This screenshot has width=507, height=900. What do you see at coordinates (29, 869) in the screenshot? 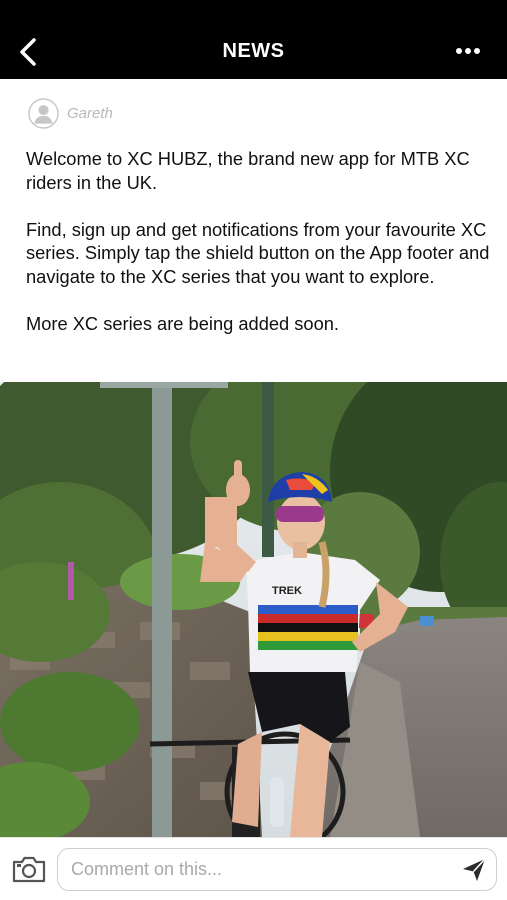
I see `camera-icon` at bounding box center [29, 869].